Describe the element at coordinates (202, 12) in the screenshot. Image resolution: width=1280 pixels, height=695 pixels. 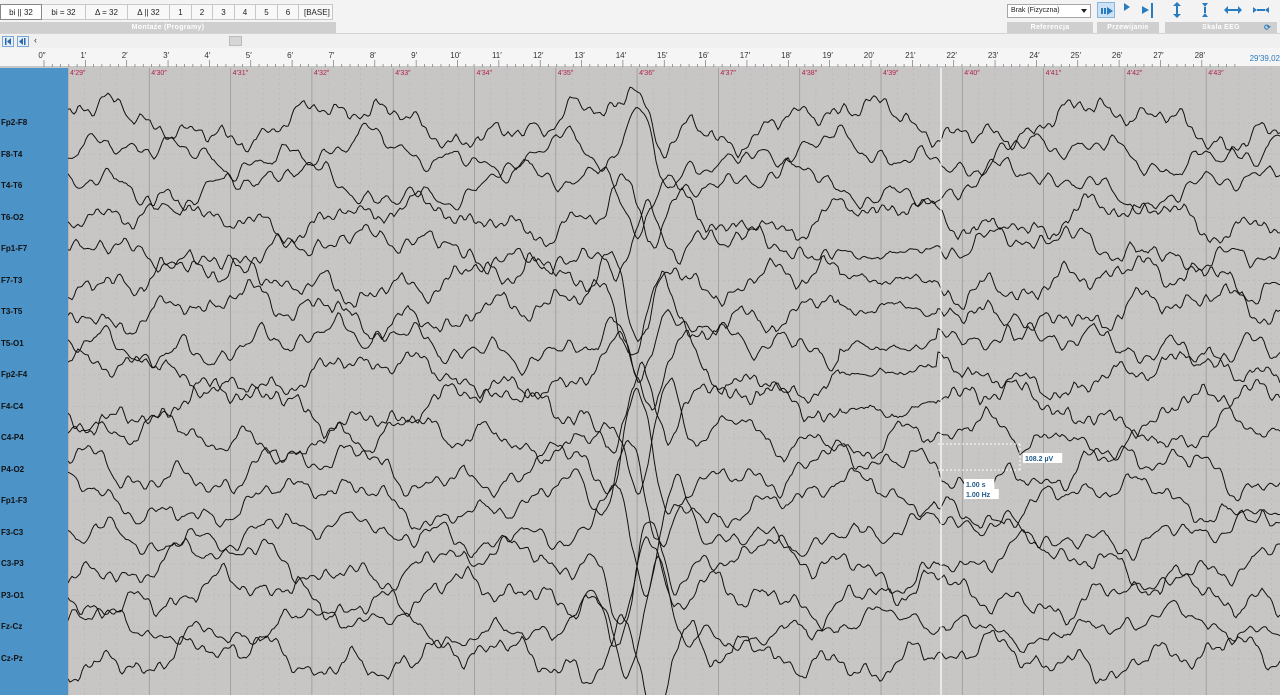
I see `montage-button-2: 2` at that location.